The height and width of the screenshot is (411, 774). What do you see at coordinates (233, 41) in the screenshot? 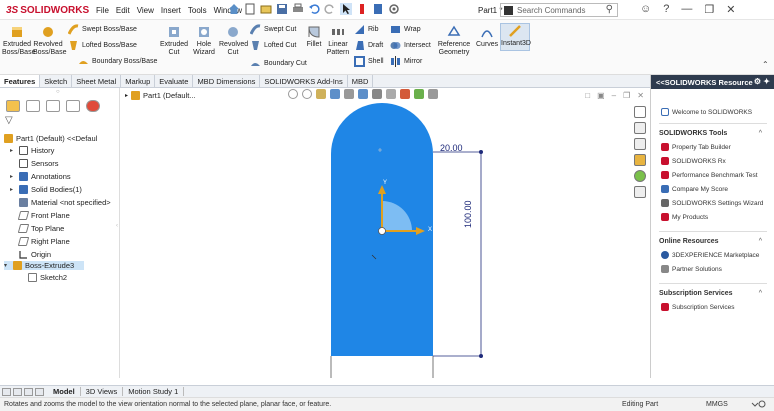
I see `revolved-cut-button: Revolved Cut` at bounding box center [233, 41].